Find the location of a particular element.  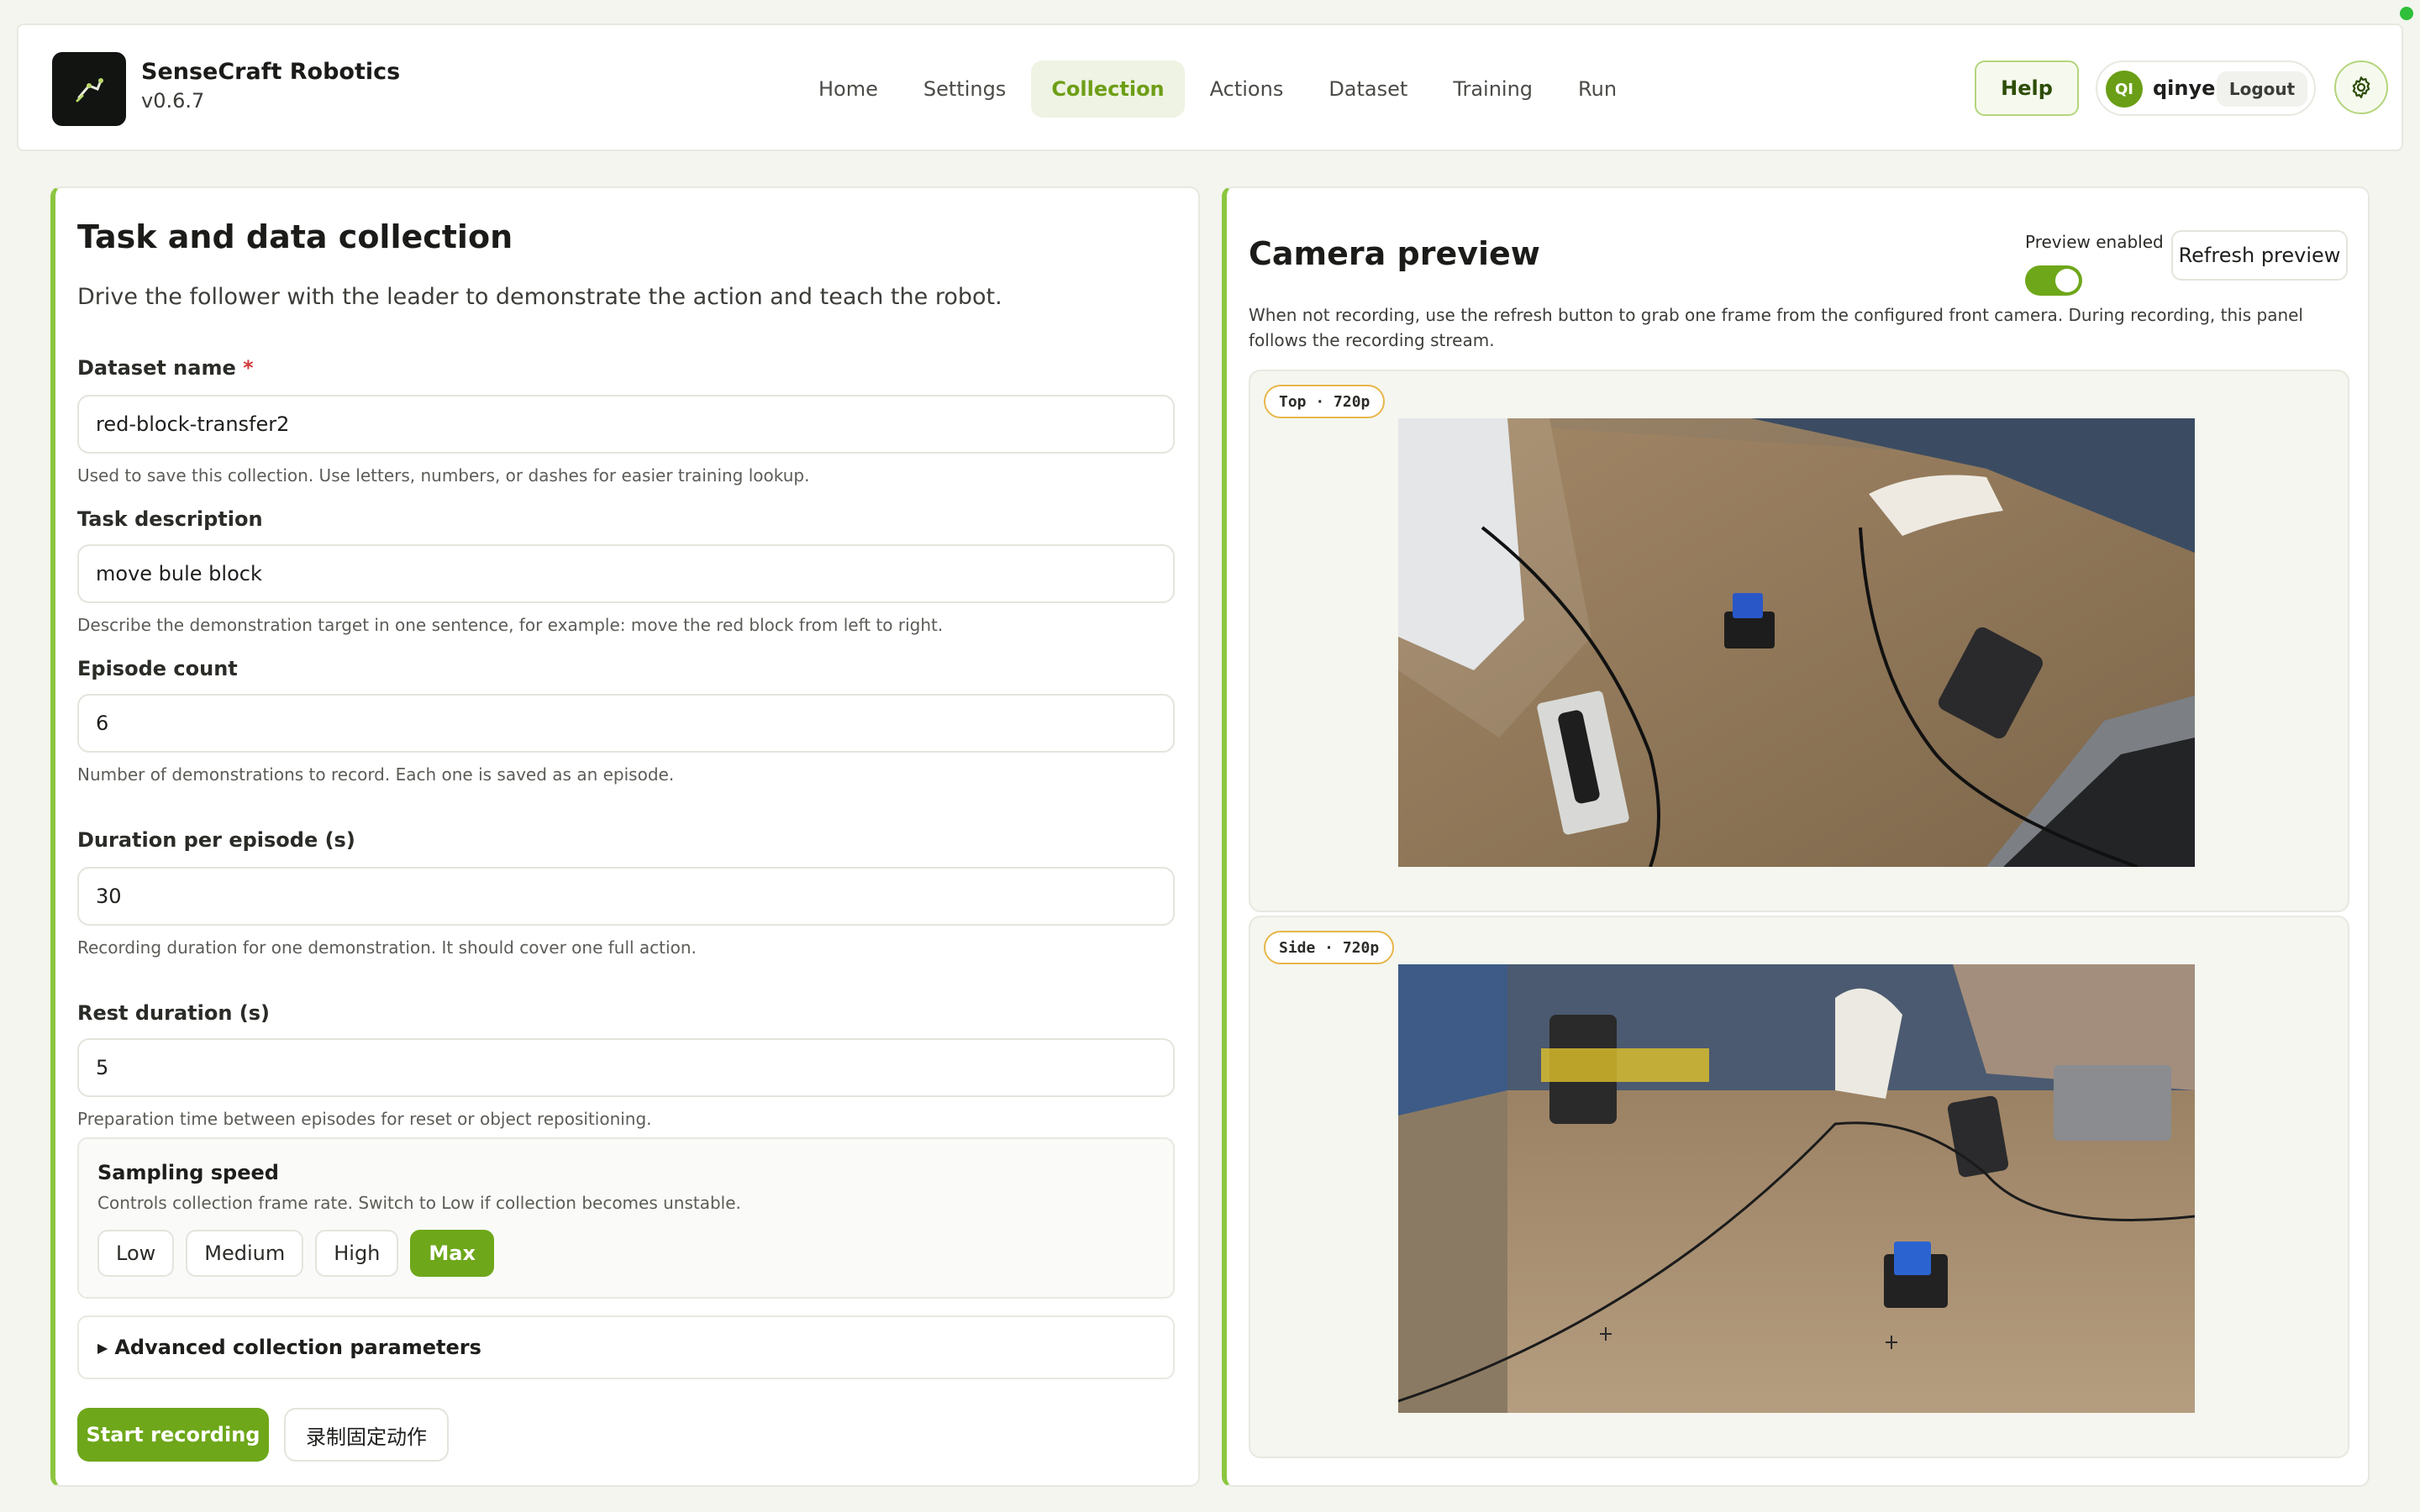

avatar: QI is located at coordinates (2124, 89).